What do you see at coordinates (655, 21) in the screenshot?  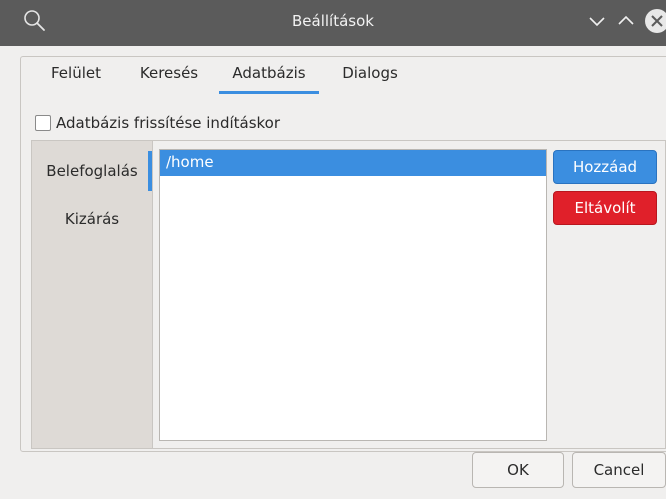 I see `close-icon` at bounding box center [655, 21].